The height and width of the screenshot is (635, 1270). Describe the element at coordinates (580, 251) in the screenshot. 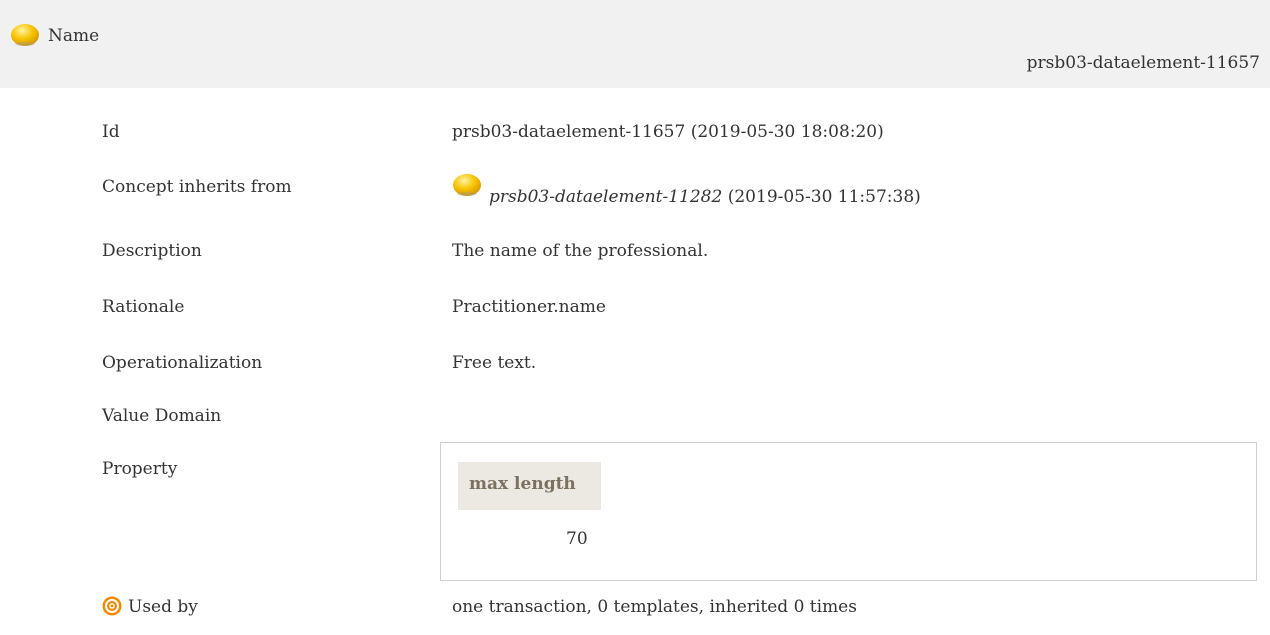

I see `description-value: The name of the professional.` at that location.